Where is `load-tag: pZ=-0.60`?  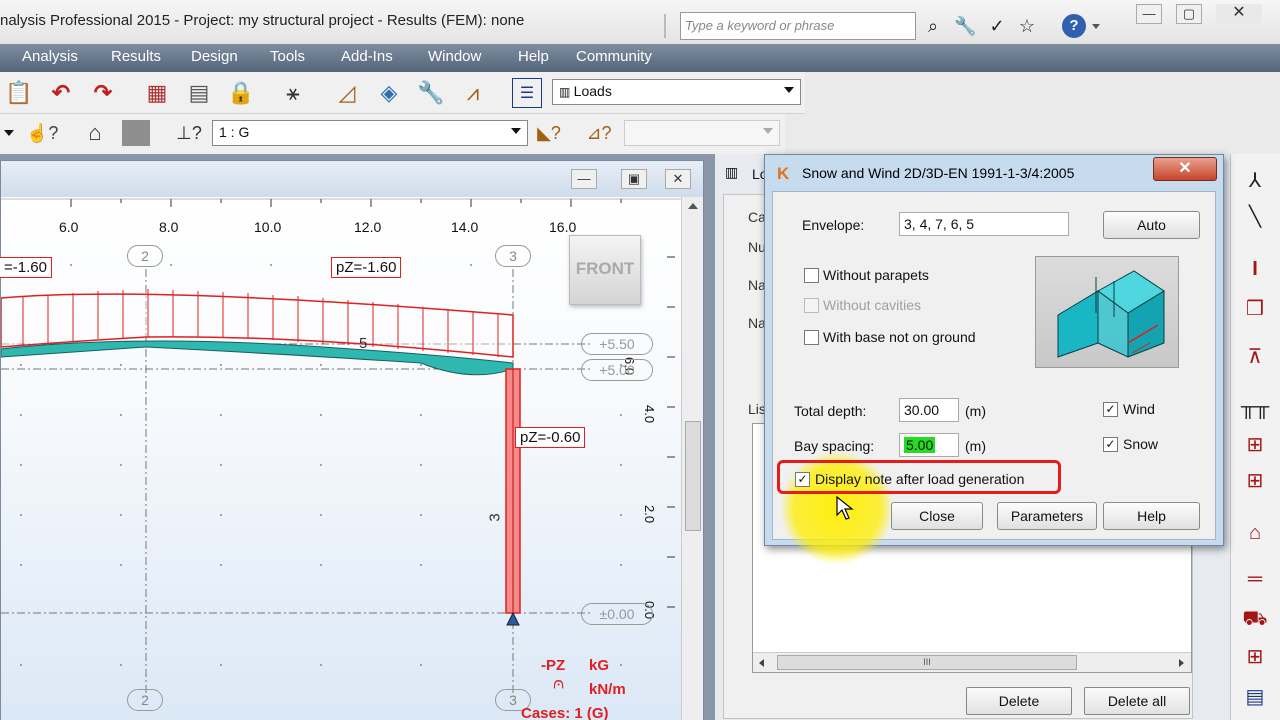 load-tag: pZ=-0.60 is located at coordinates (550, 437).